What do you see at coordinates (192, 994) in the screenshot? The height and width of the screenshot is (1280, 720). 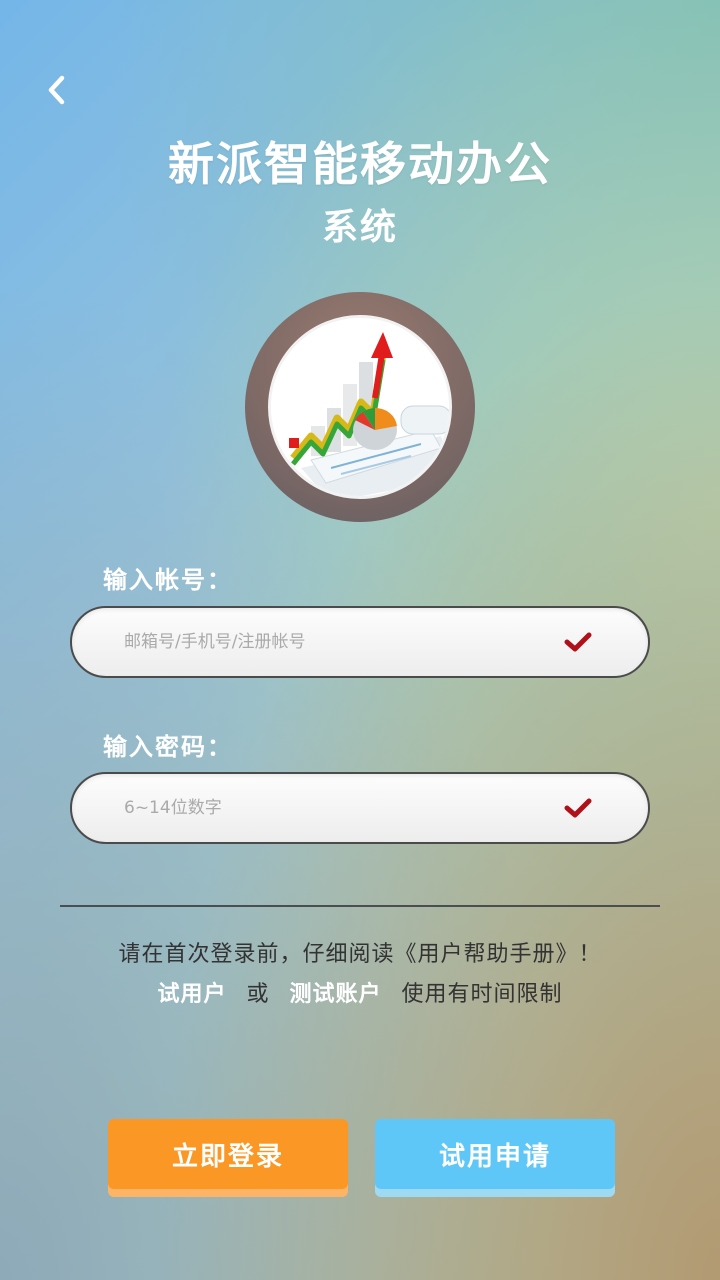 I see `trial-user-text: 试用户` at bounding box center [192, 994].